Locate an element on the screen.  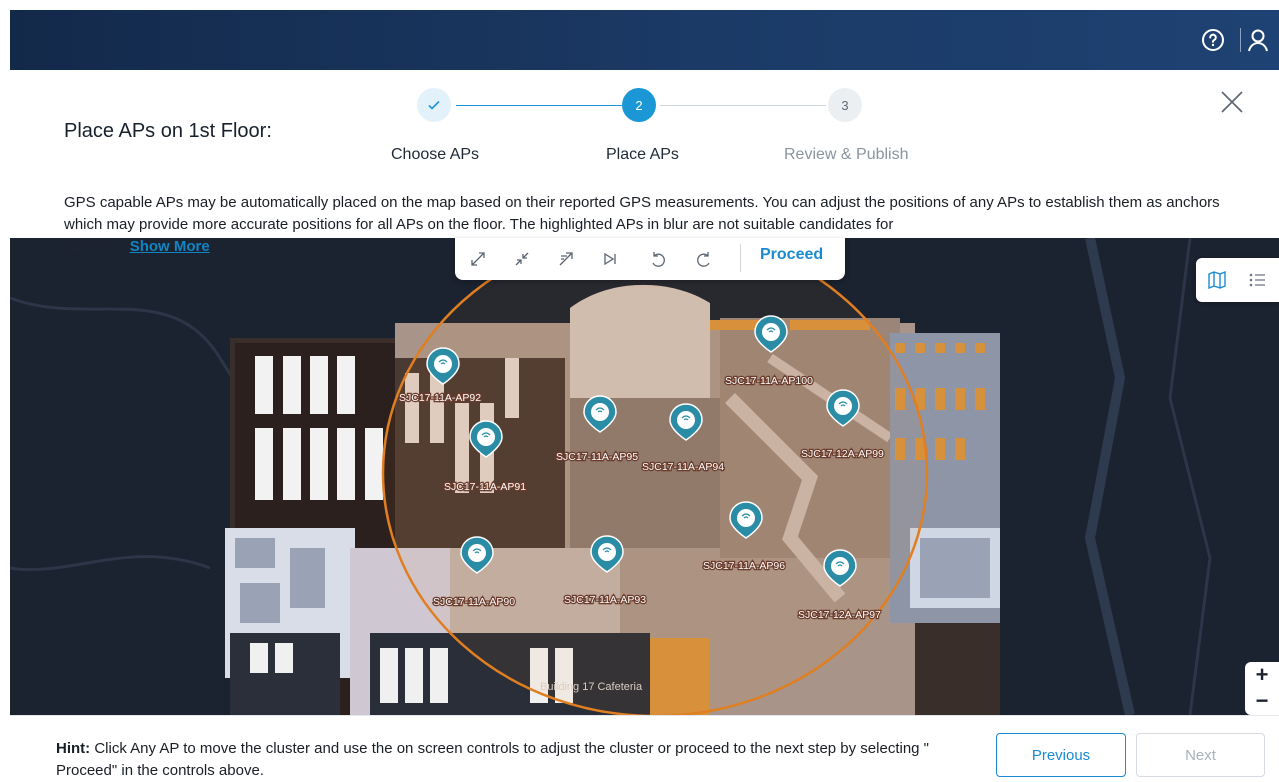
proceed-button: Proceed is located at coordinates (791, 255).